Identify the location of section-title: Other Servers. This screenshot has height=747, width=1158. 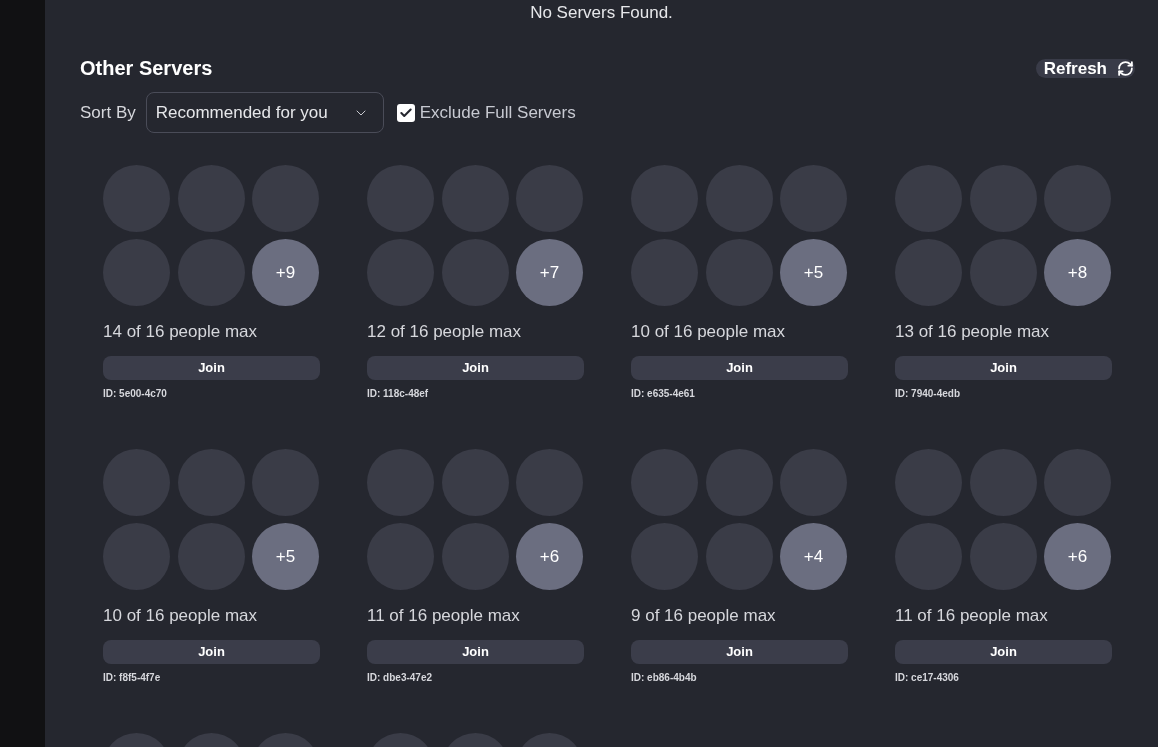
(146, 68).